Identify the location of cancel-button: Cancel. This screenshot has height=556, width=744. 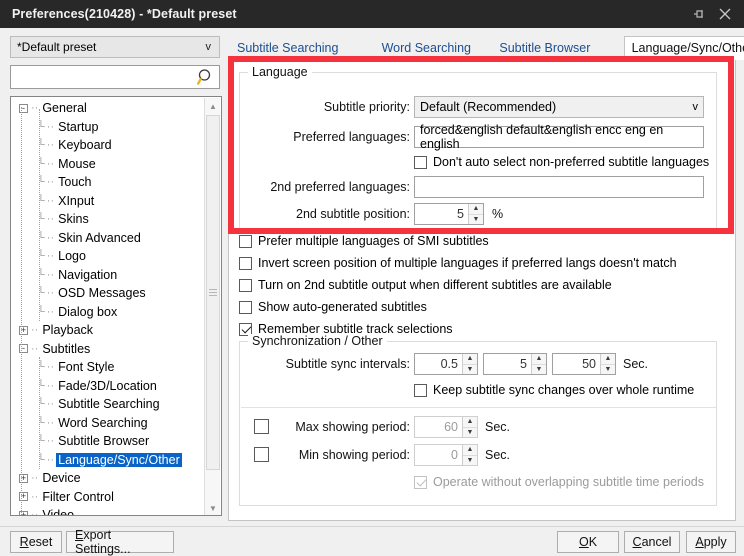
(652, 542).